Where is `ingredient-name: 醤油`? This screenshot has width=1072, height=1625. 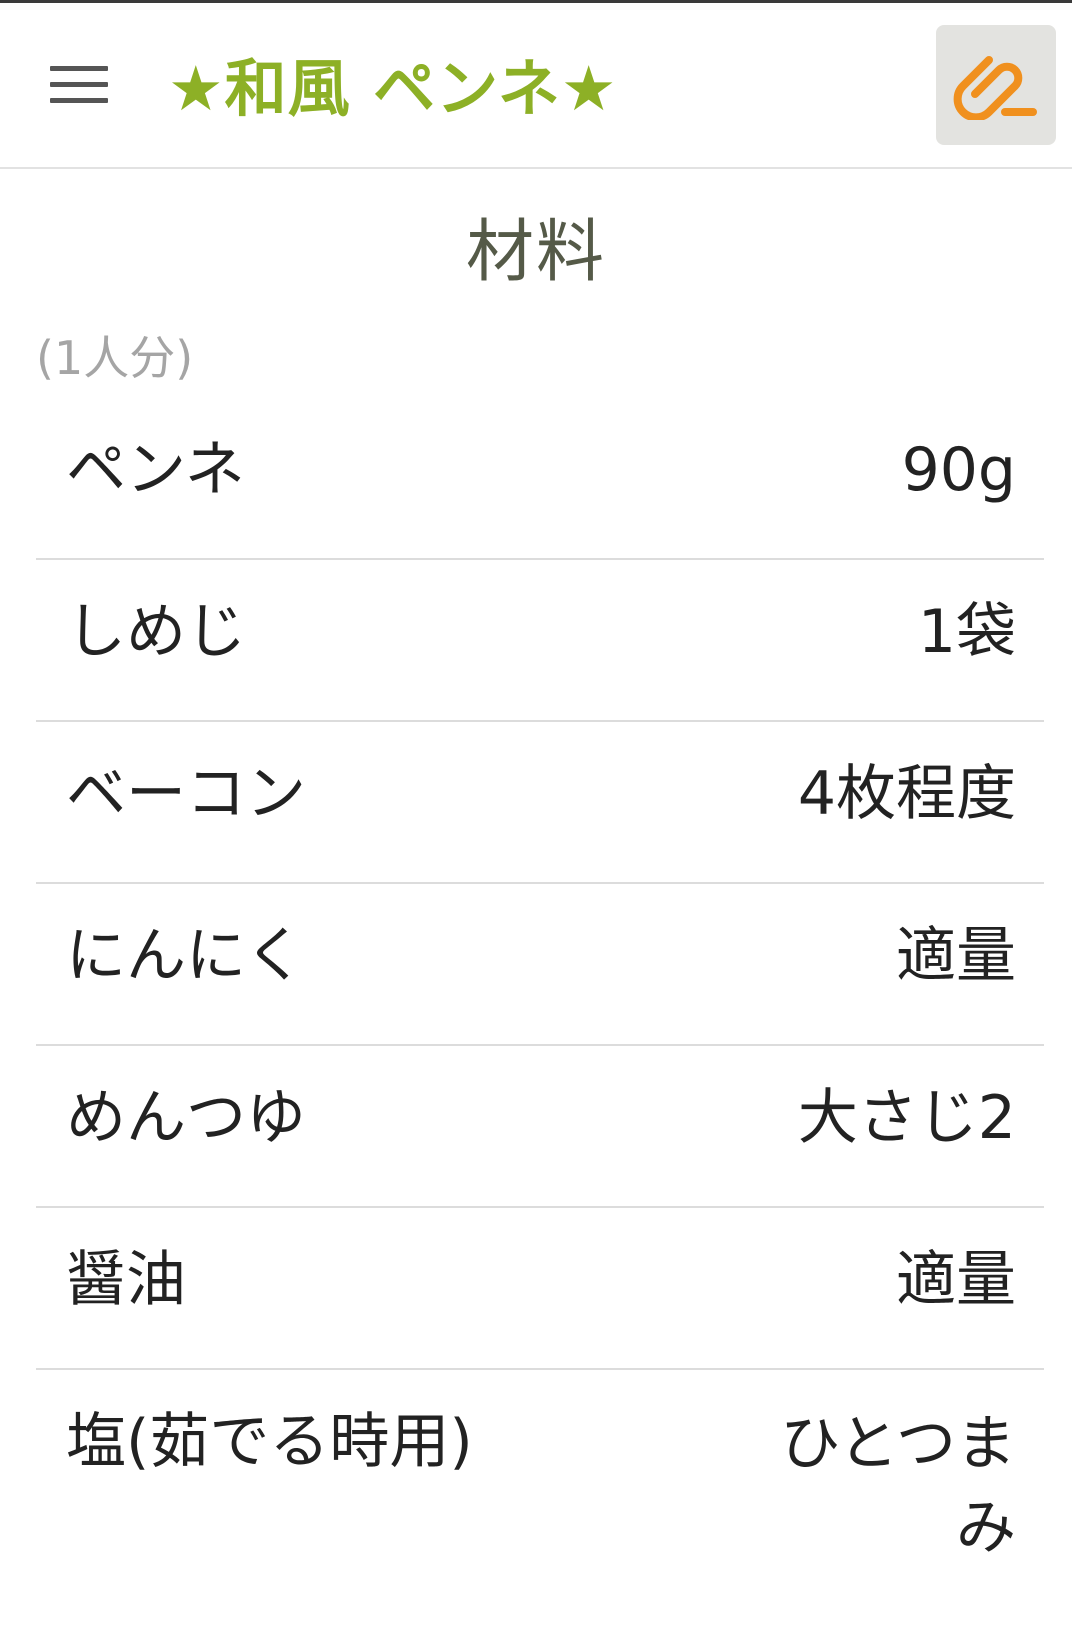 ingredient-name: 醤油 is located at coordinates (126, 1280).